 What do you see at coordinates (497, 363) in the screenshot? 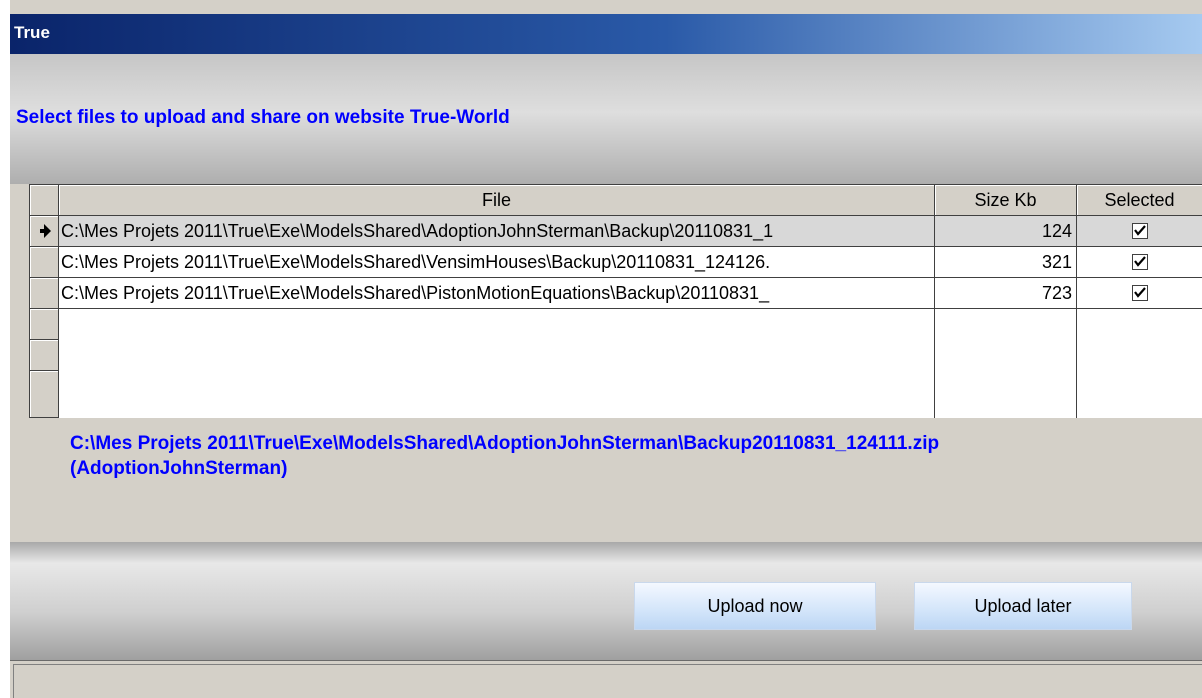
I see `empty-file-cell` at bounding box center [497, 363].